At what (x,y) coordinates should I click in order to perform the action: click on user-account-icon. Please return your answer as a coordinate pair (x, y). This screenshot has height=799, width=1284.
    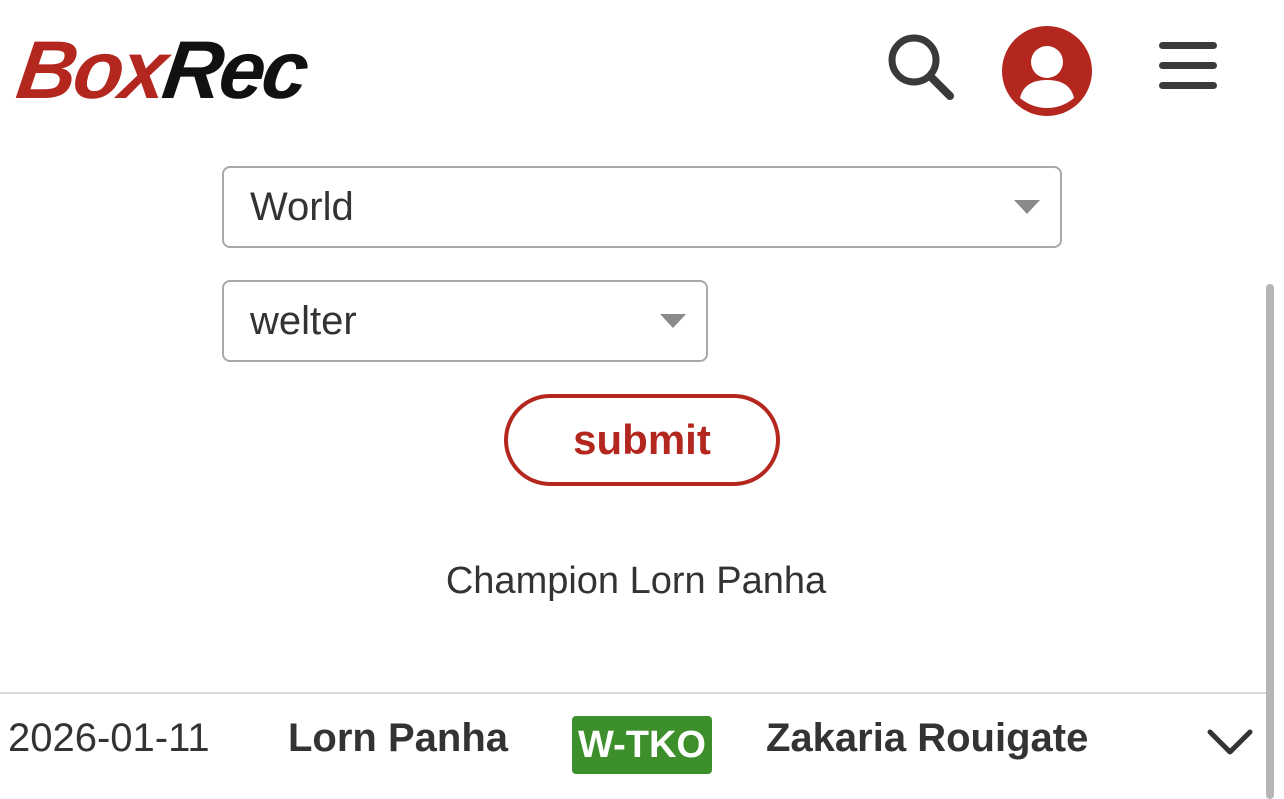
    Looking at the image, I should click on (1047, 71).